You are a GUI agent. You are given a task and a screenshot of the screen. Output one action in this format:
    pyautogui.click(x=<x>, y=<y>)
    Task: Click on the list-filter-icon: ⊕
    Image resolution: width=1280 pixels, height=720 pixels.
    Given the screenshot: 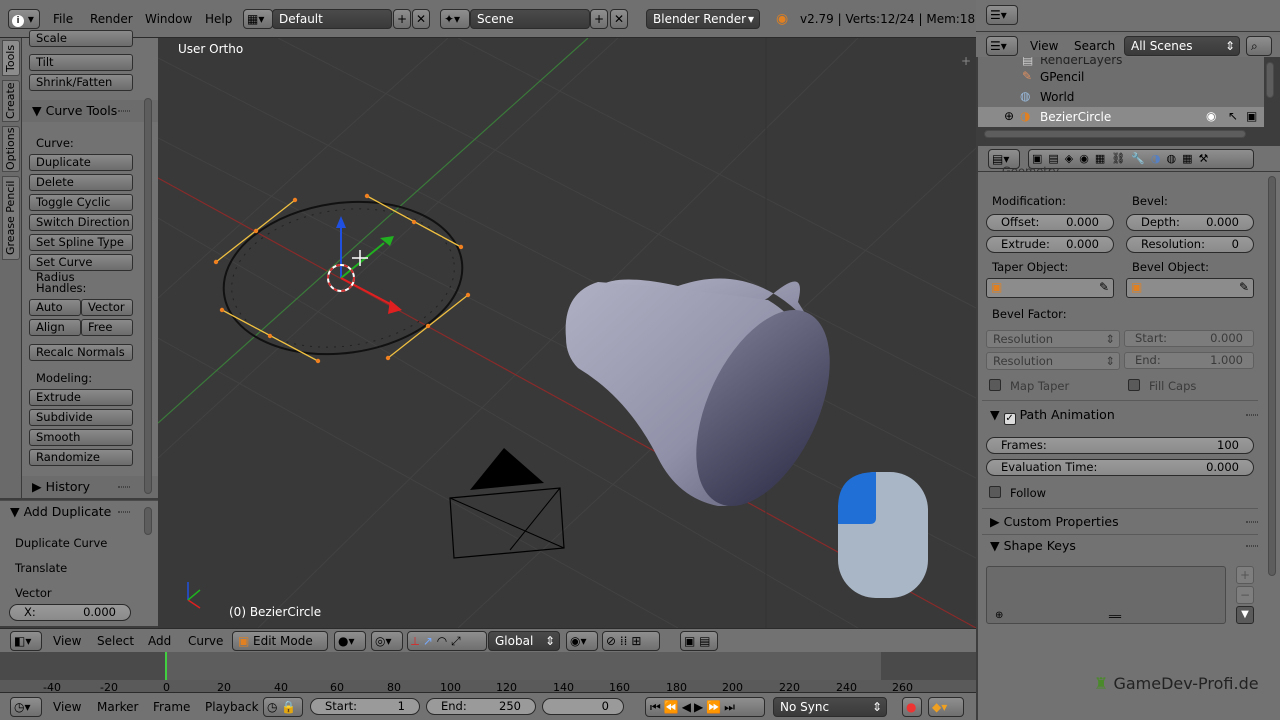 What is the action you would take?
    pyautogui.click(x=999, y=615)
    